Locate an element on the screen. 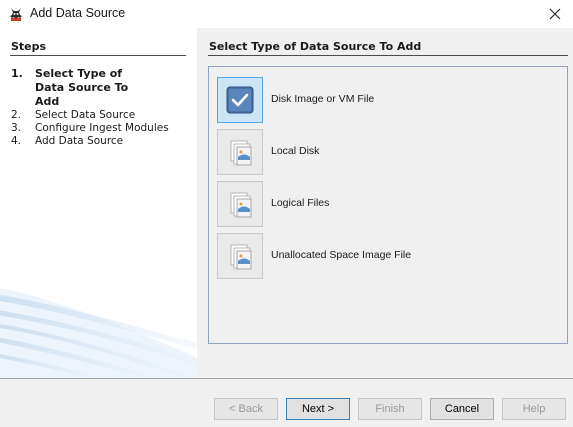 The image size is (573, 427). step-number: 3. is located at coordinates (16, 128).